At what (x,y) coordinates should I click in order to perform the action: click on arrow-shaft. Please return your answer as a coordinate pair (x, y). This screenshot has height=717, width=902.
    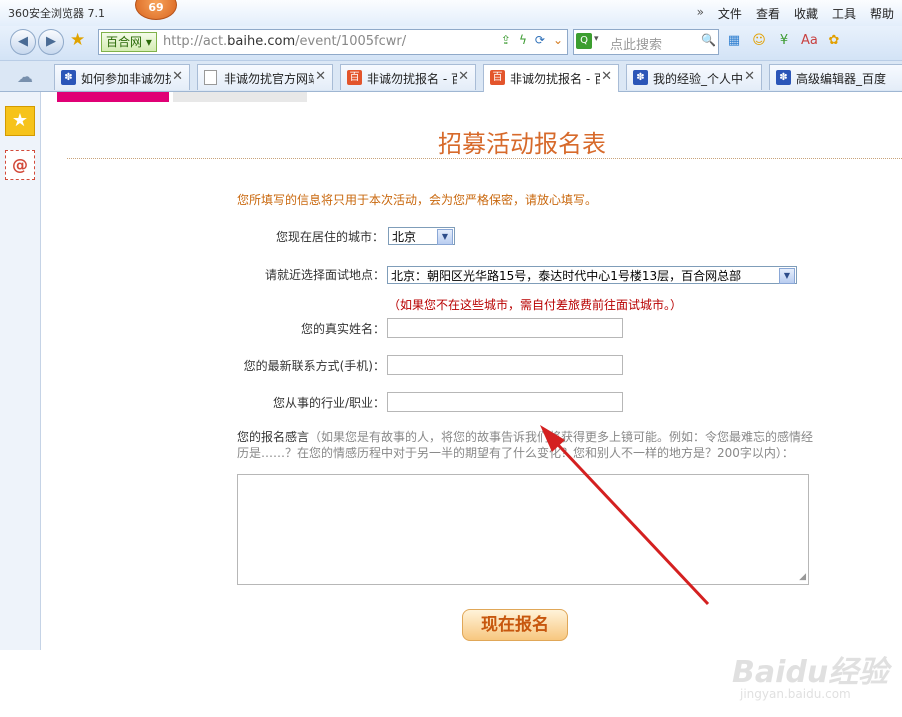
    Looking at the image, I should click on (627, 518).